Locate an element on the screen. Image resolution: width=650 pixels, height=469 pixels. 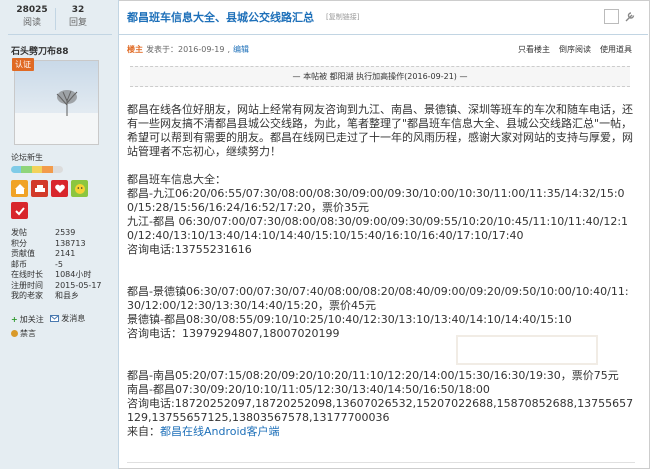
post-date: 发表于：2016-09-19 is located at coordinates (185, 49).